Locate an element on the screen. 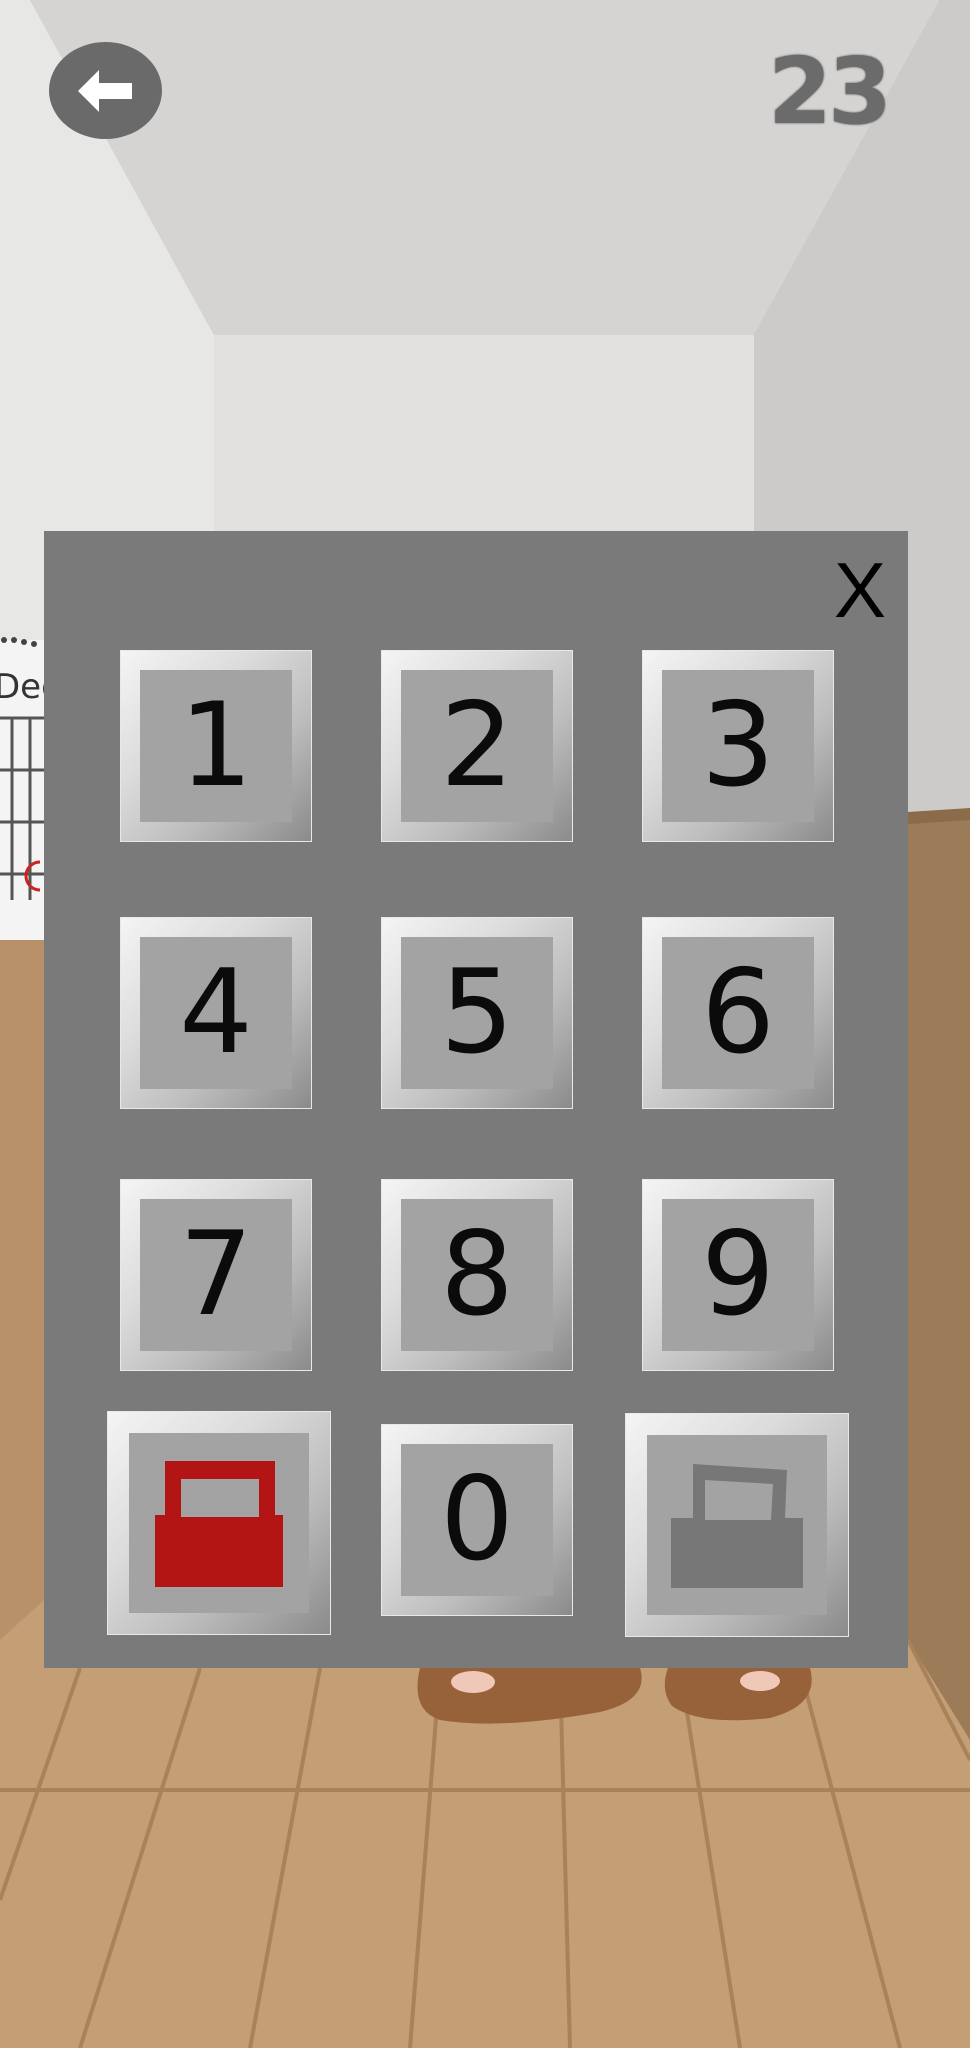 The width and height of the screenshot is (970, 2048). key-label: 7 is located at coordinates (216, 1274).